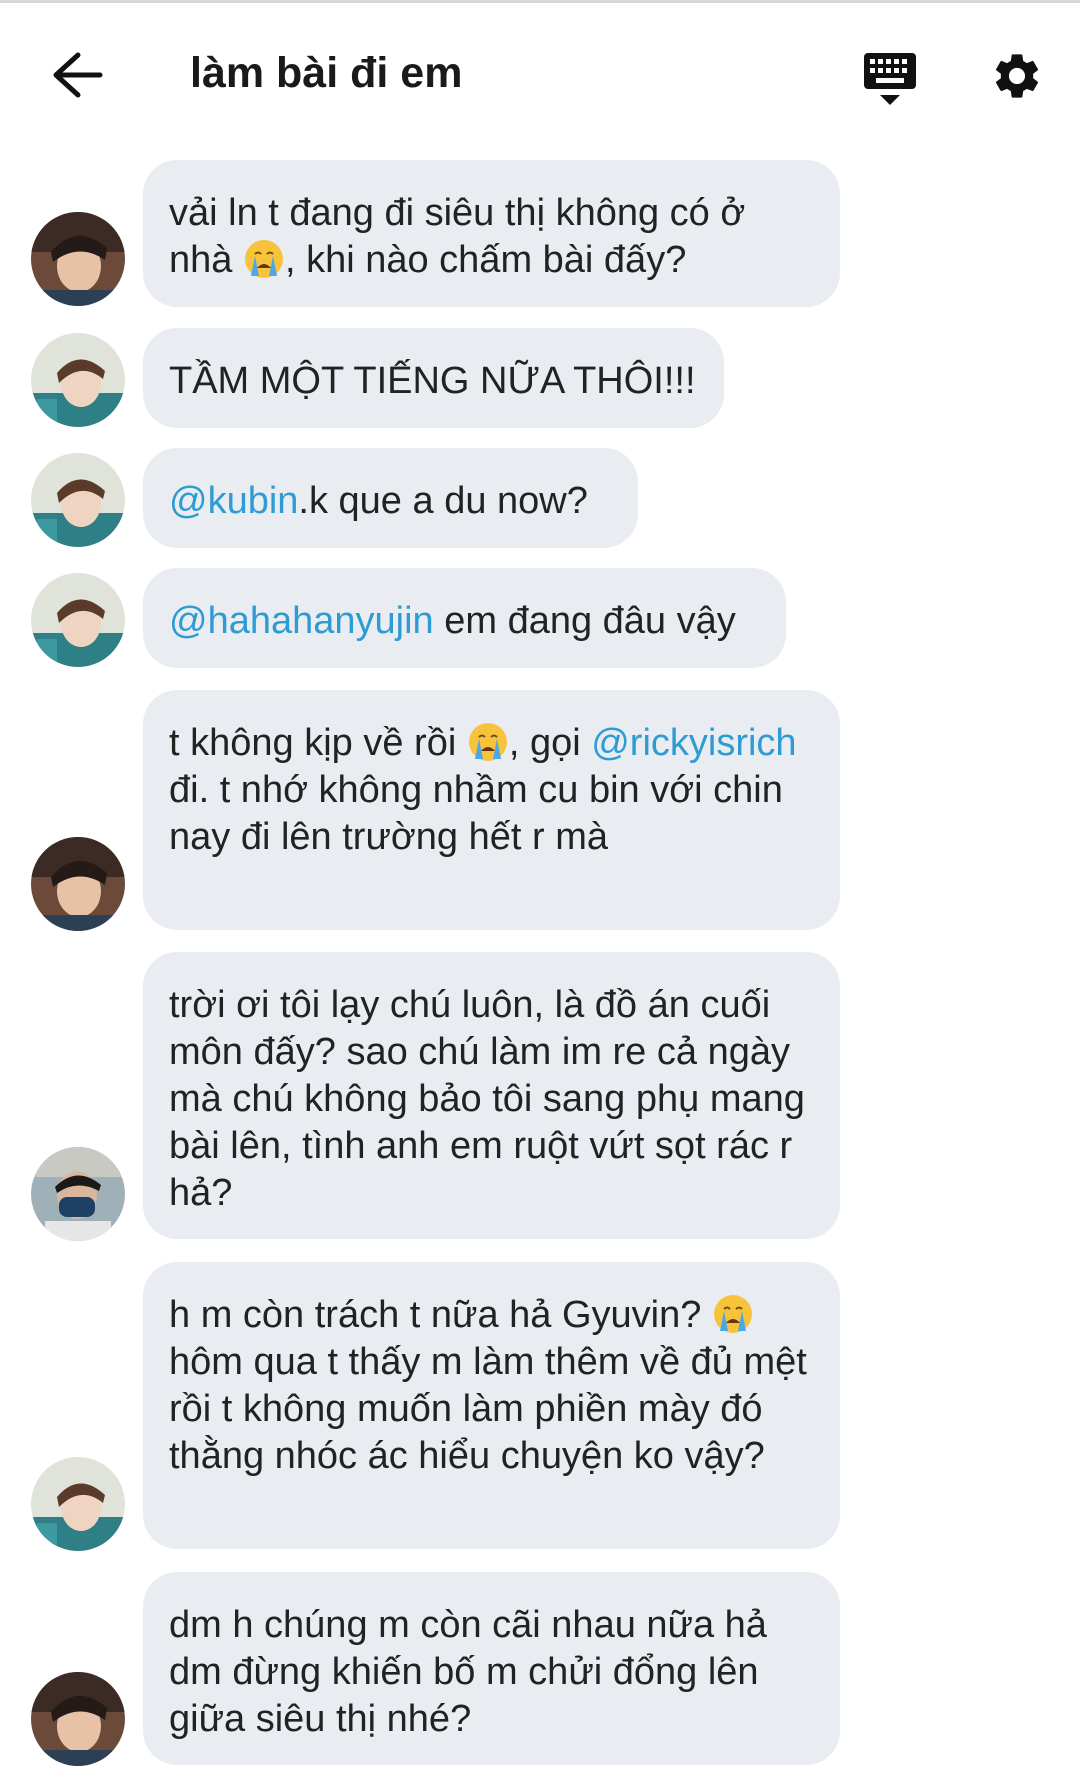  I want to click on message-bubble: @hahahanyujin em đang đâu vậy, so click(464, 618).